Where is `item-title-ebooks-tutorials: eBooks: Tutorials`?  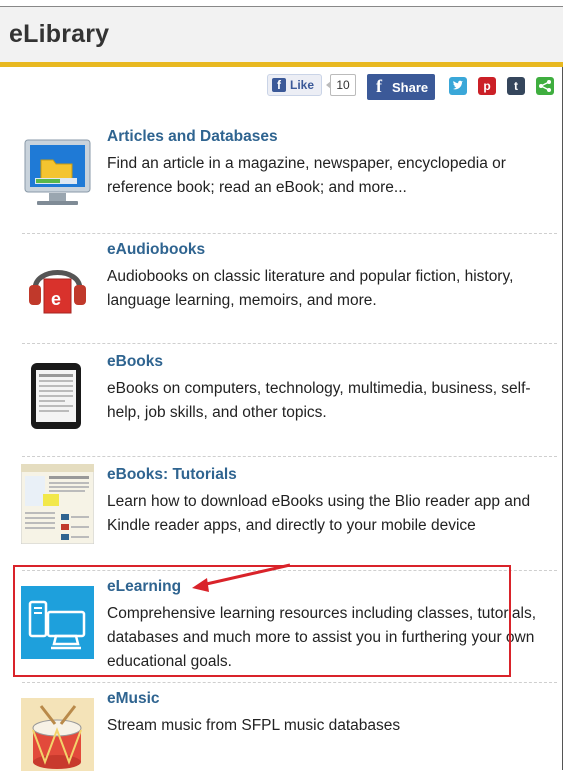
item-title-ebooks-tutorials: eBooks: Tutorials is located at coordinates (172, 475).